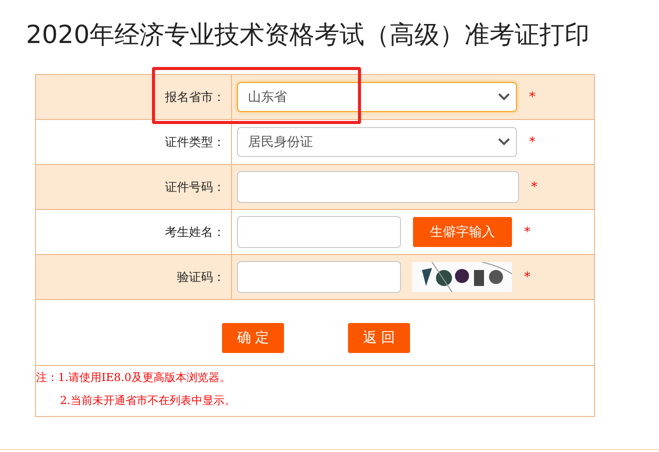 Image resolution: width=659 pixels, height=452 pixels. What do you see at coordinates (379, 337) in the screenshot?
I see `back-button: 返 回` at bounding box center [379, 337].